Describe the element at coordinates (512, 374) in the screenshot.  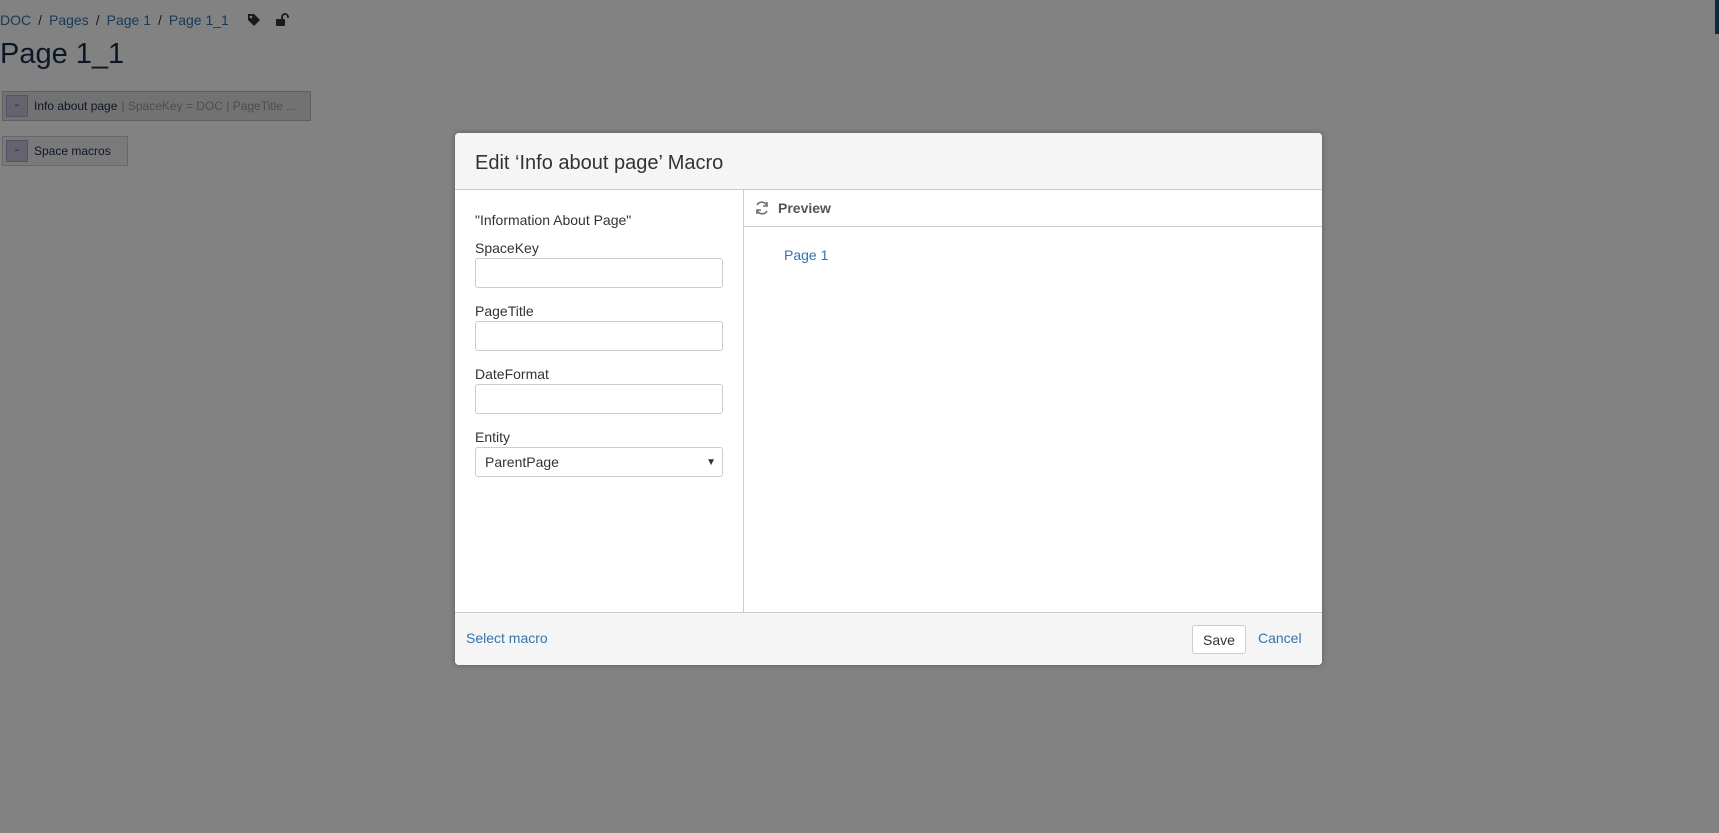
I see `dateformat-label: DateFormat` at that location.